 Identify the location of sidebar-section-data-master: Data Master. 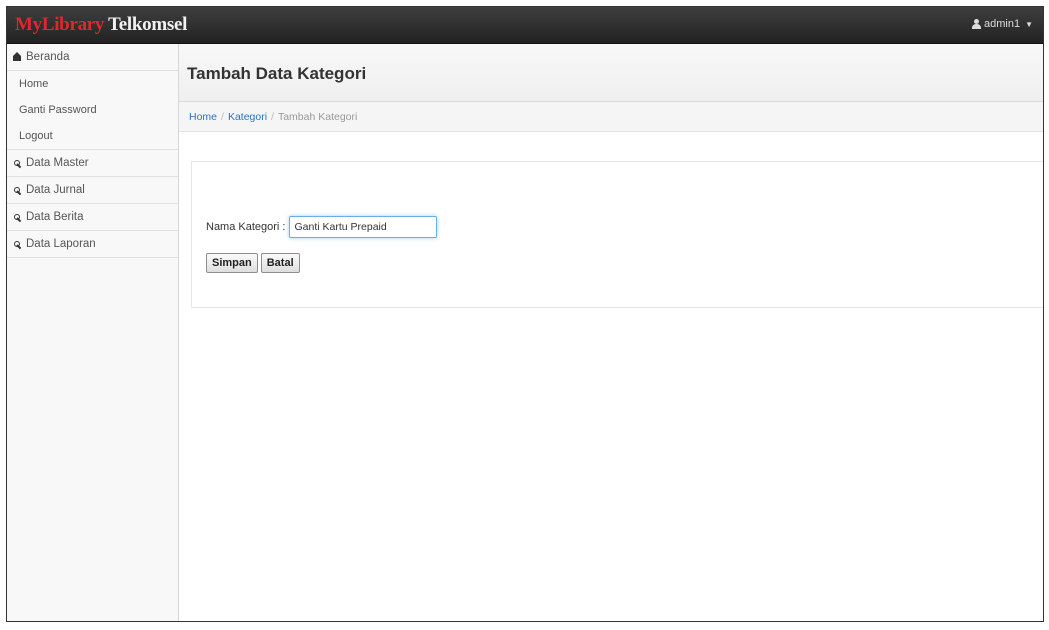
(92, 163).